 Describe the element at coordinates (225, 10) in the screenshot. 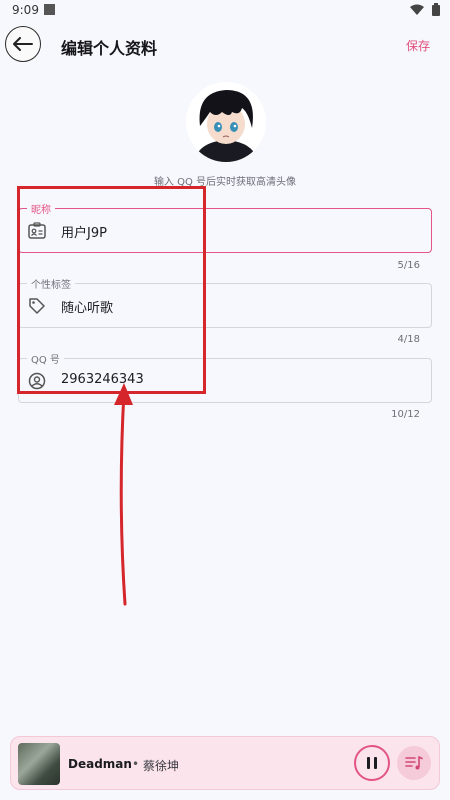

I see `status-bar: 9:09` at that location.